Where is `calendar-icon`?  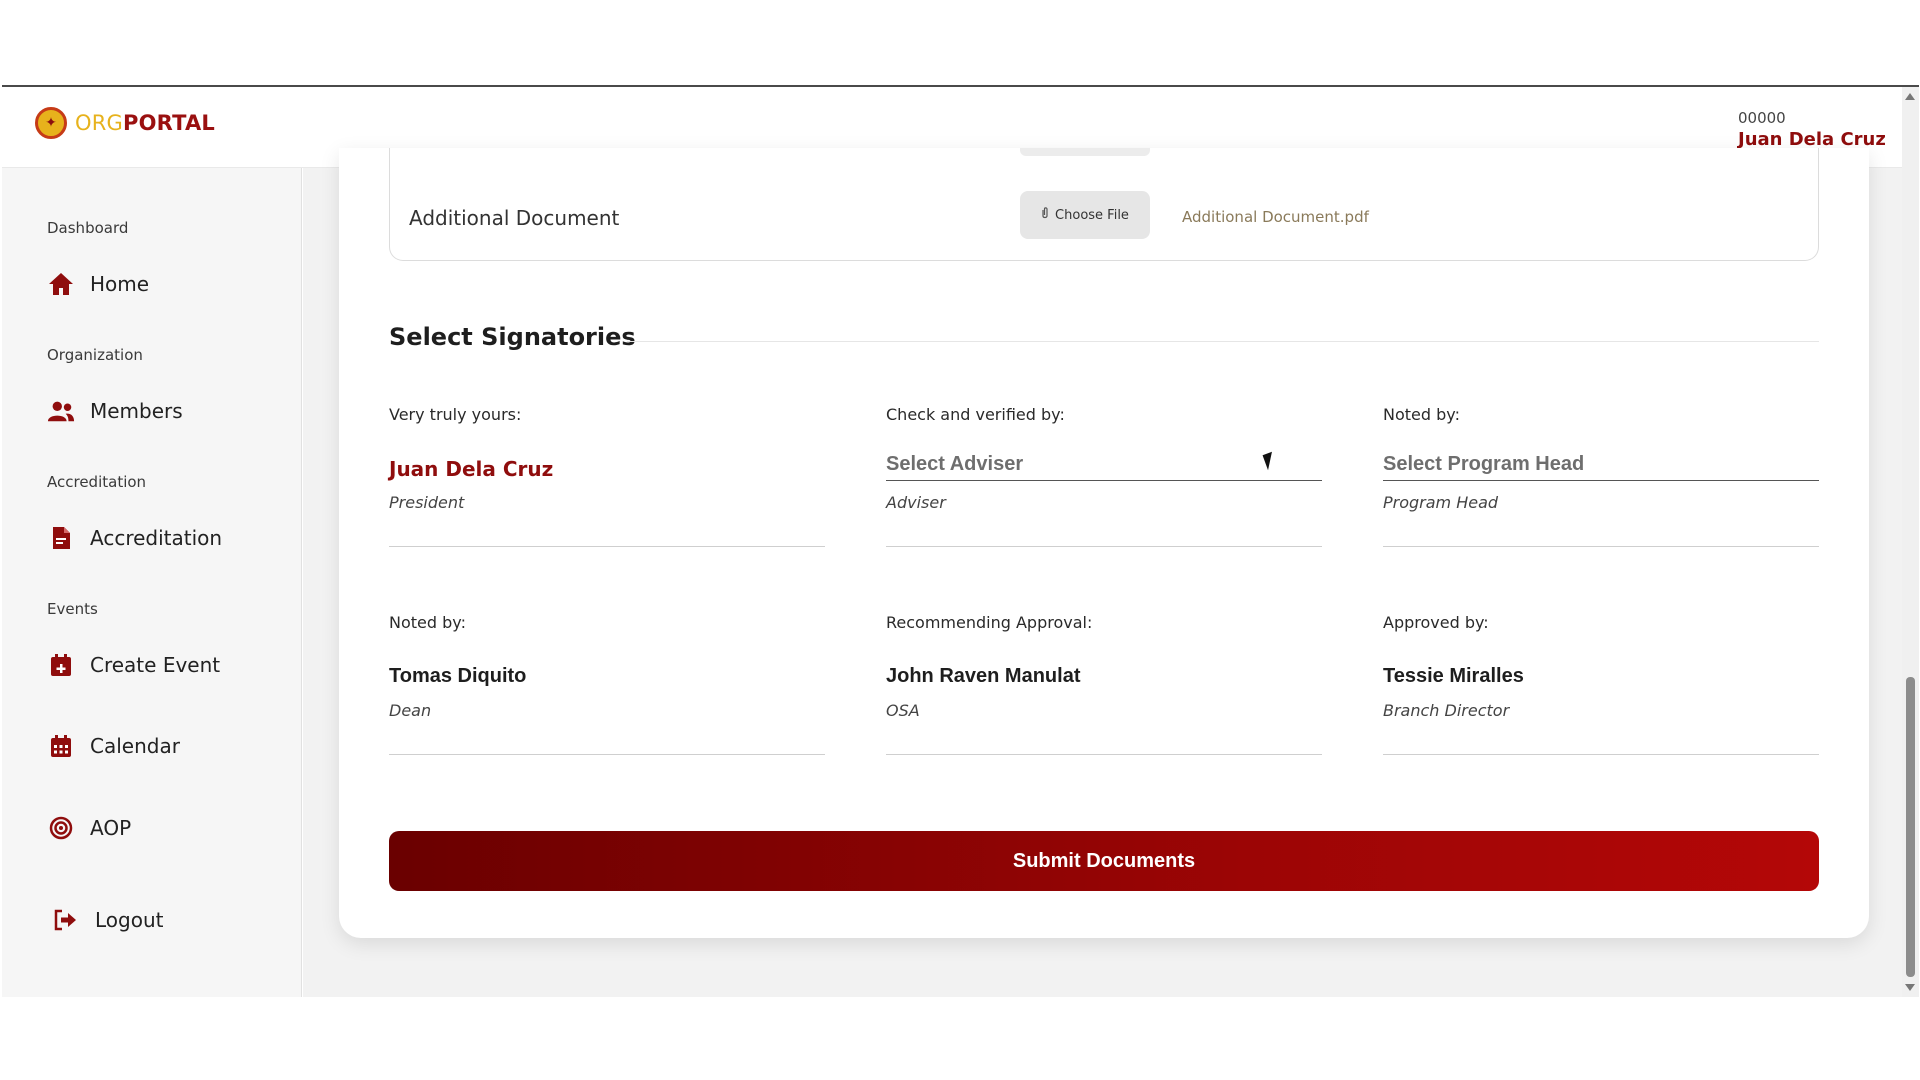 calendar-icon is located at coordinates (61, 746).